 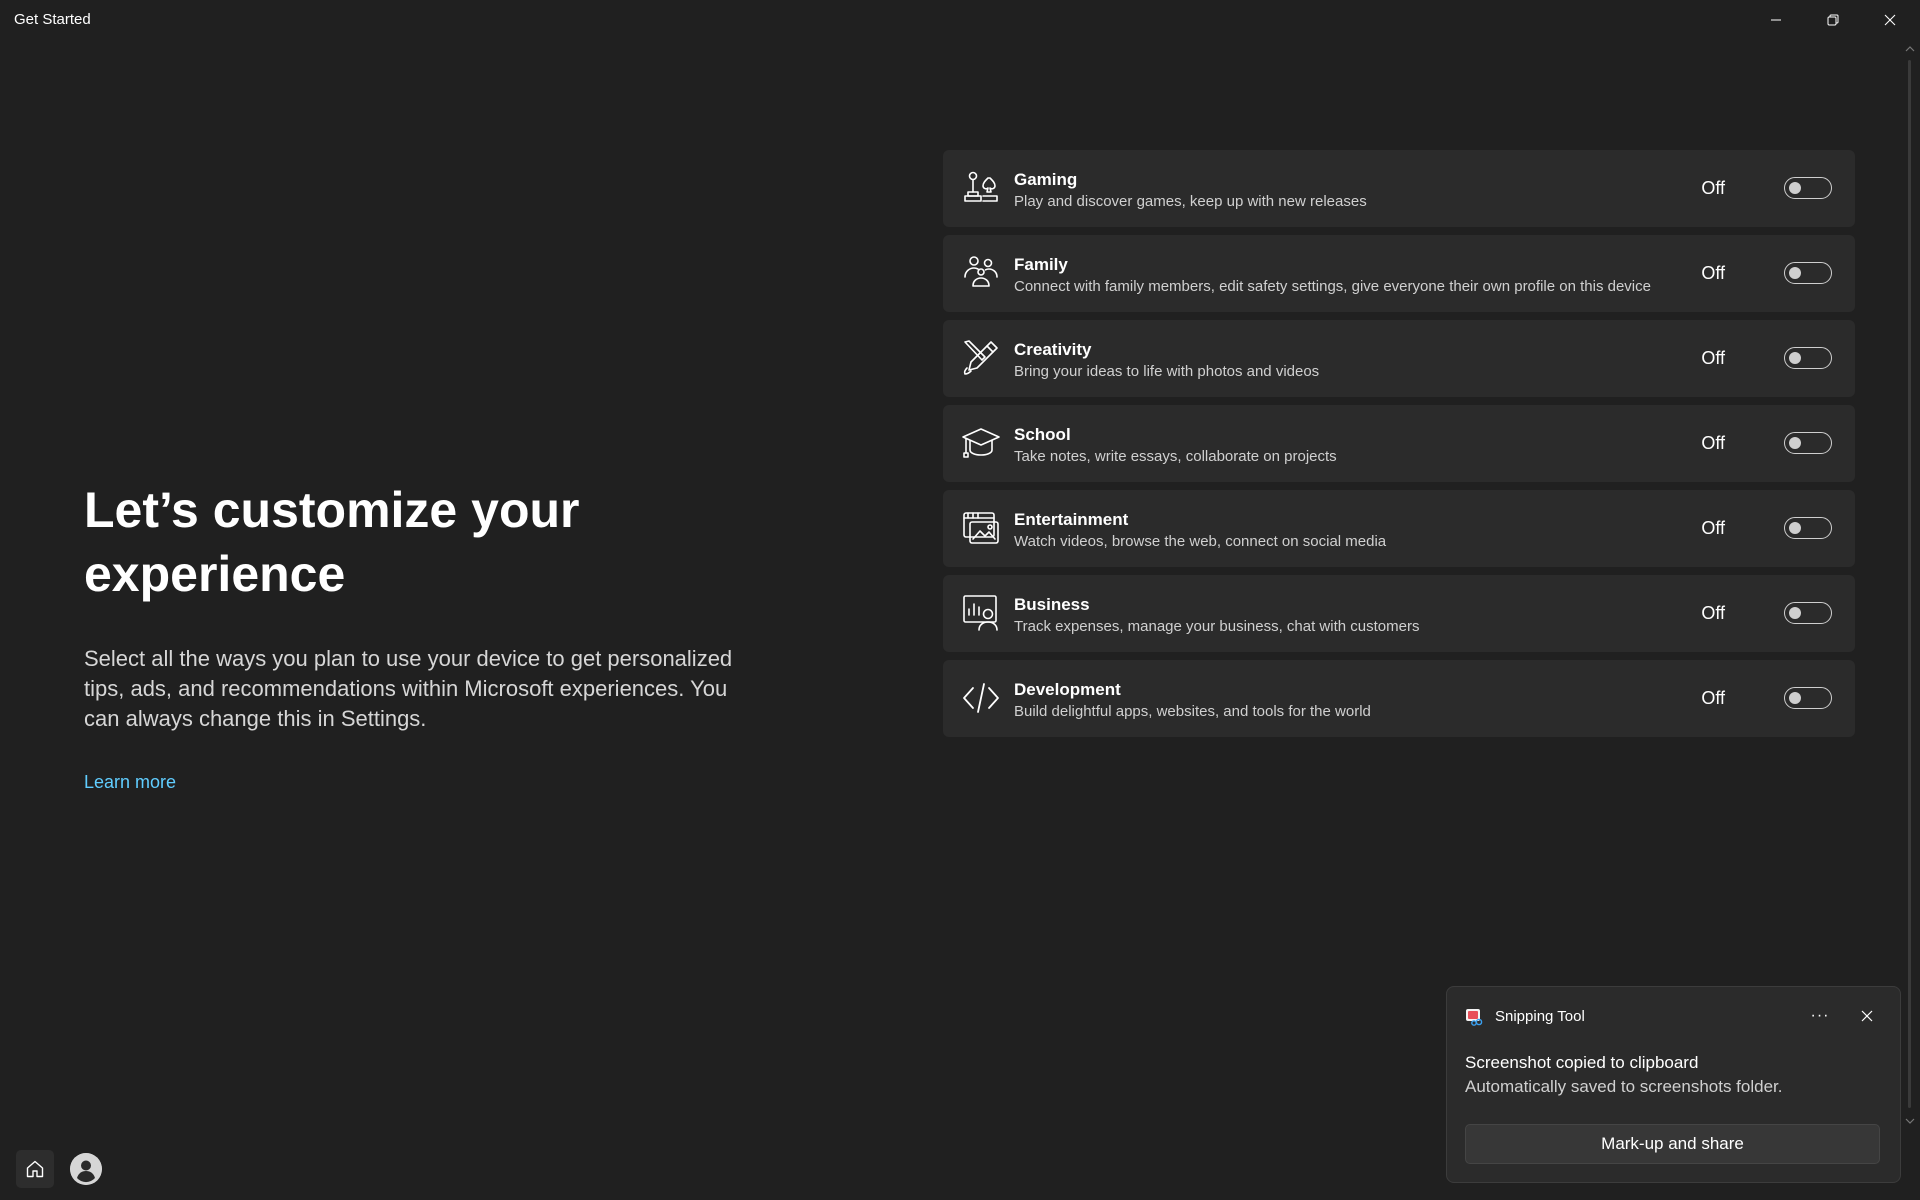 What do you see at coordinates (1910, 1121) in the screenshot?
I see `scroll-down-icon` at bounding box center [1910, 1121].